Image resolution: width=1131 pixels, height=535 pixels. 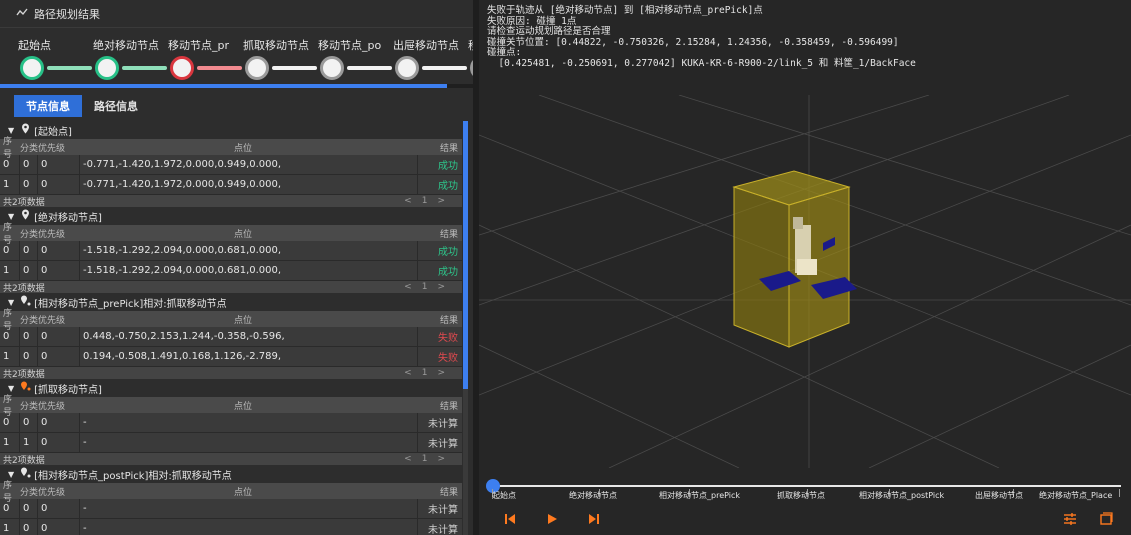 I want to click on timeline-marker-label: 抓取移动节点, so click(x=801, y=495).